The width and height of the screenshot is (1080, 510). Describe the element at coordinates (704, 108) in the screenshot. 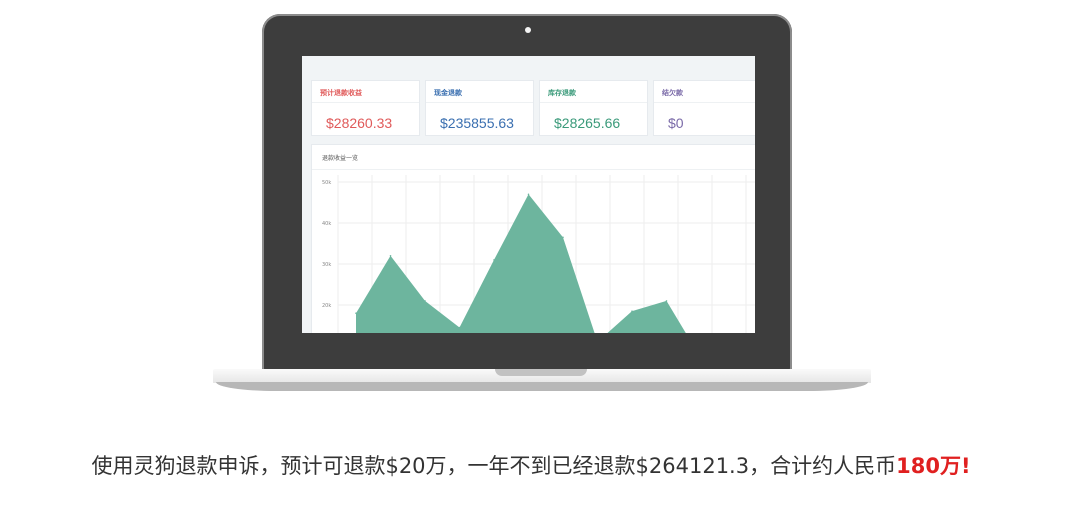

I see `card-balance-owed: 结欠款 $0` at that location.